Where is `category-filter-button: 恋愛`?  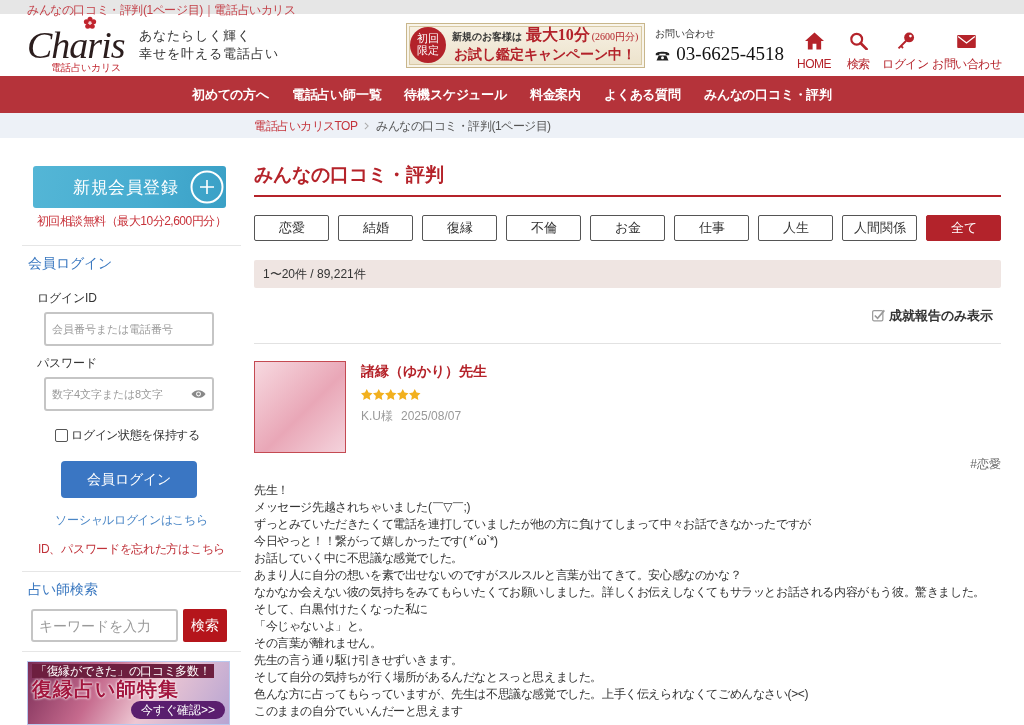
category-filter-button: 恋愛 is located at coordinates (291, 228).